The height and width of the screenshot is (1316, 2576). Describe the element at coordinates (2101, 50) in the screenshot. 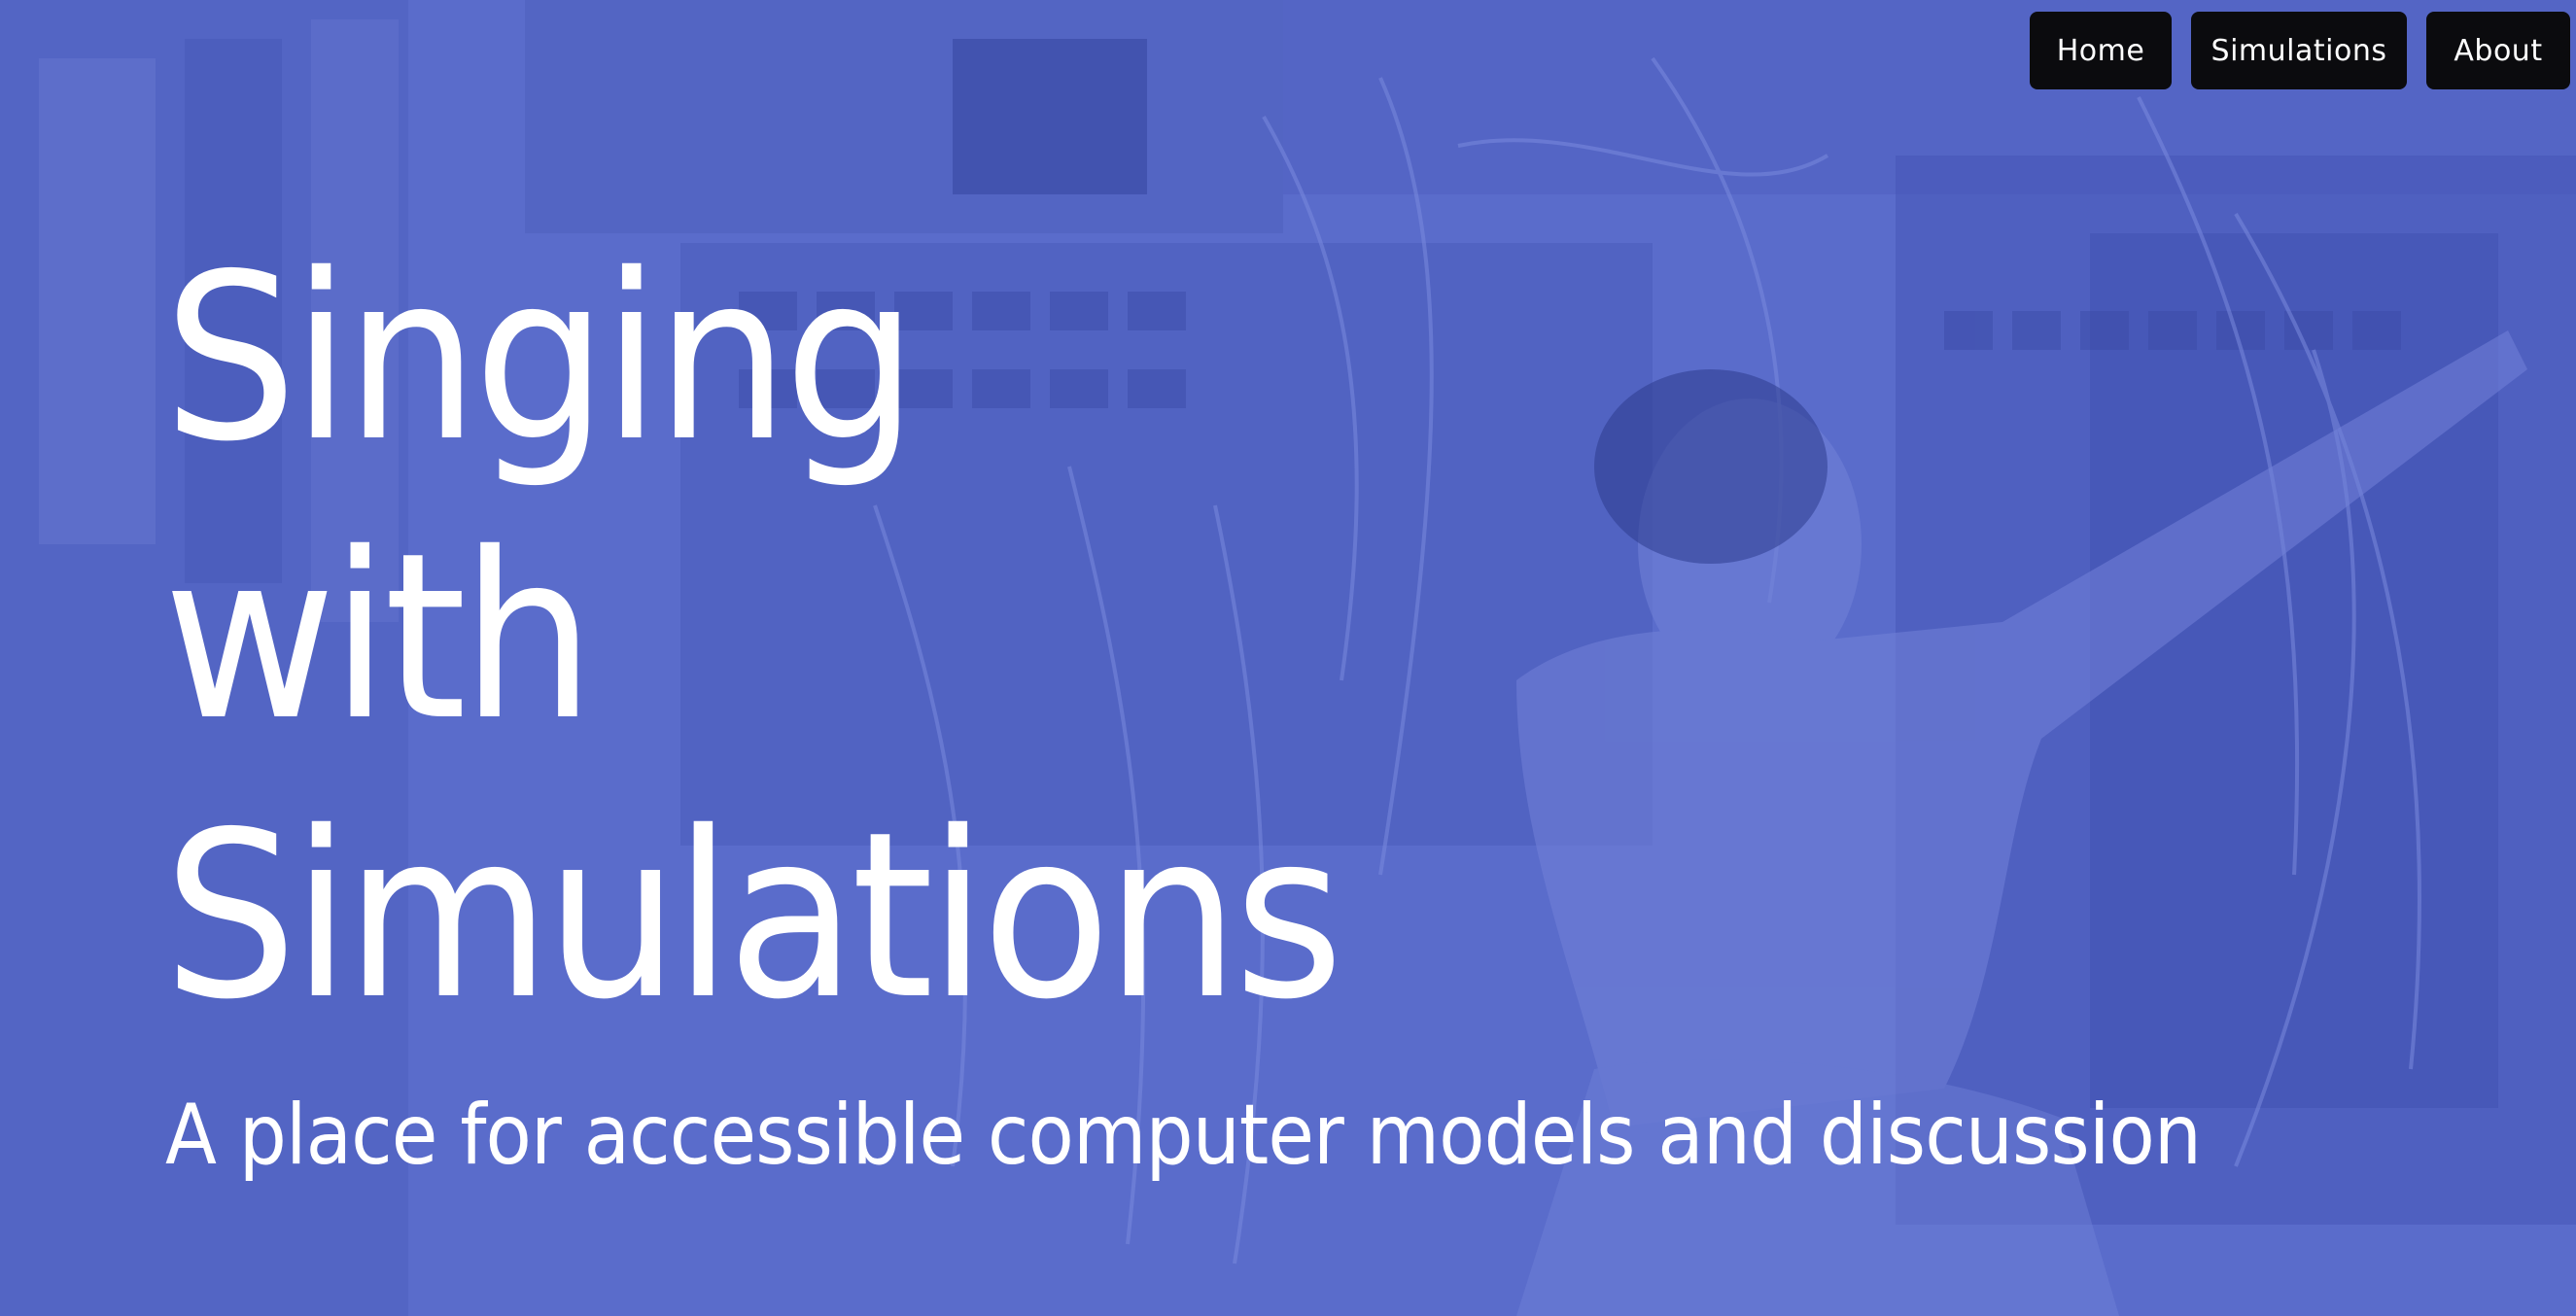

I see `nav-home-button: Home` at that location.